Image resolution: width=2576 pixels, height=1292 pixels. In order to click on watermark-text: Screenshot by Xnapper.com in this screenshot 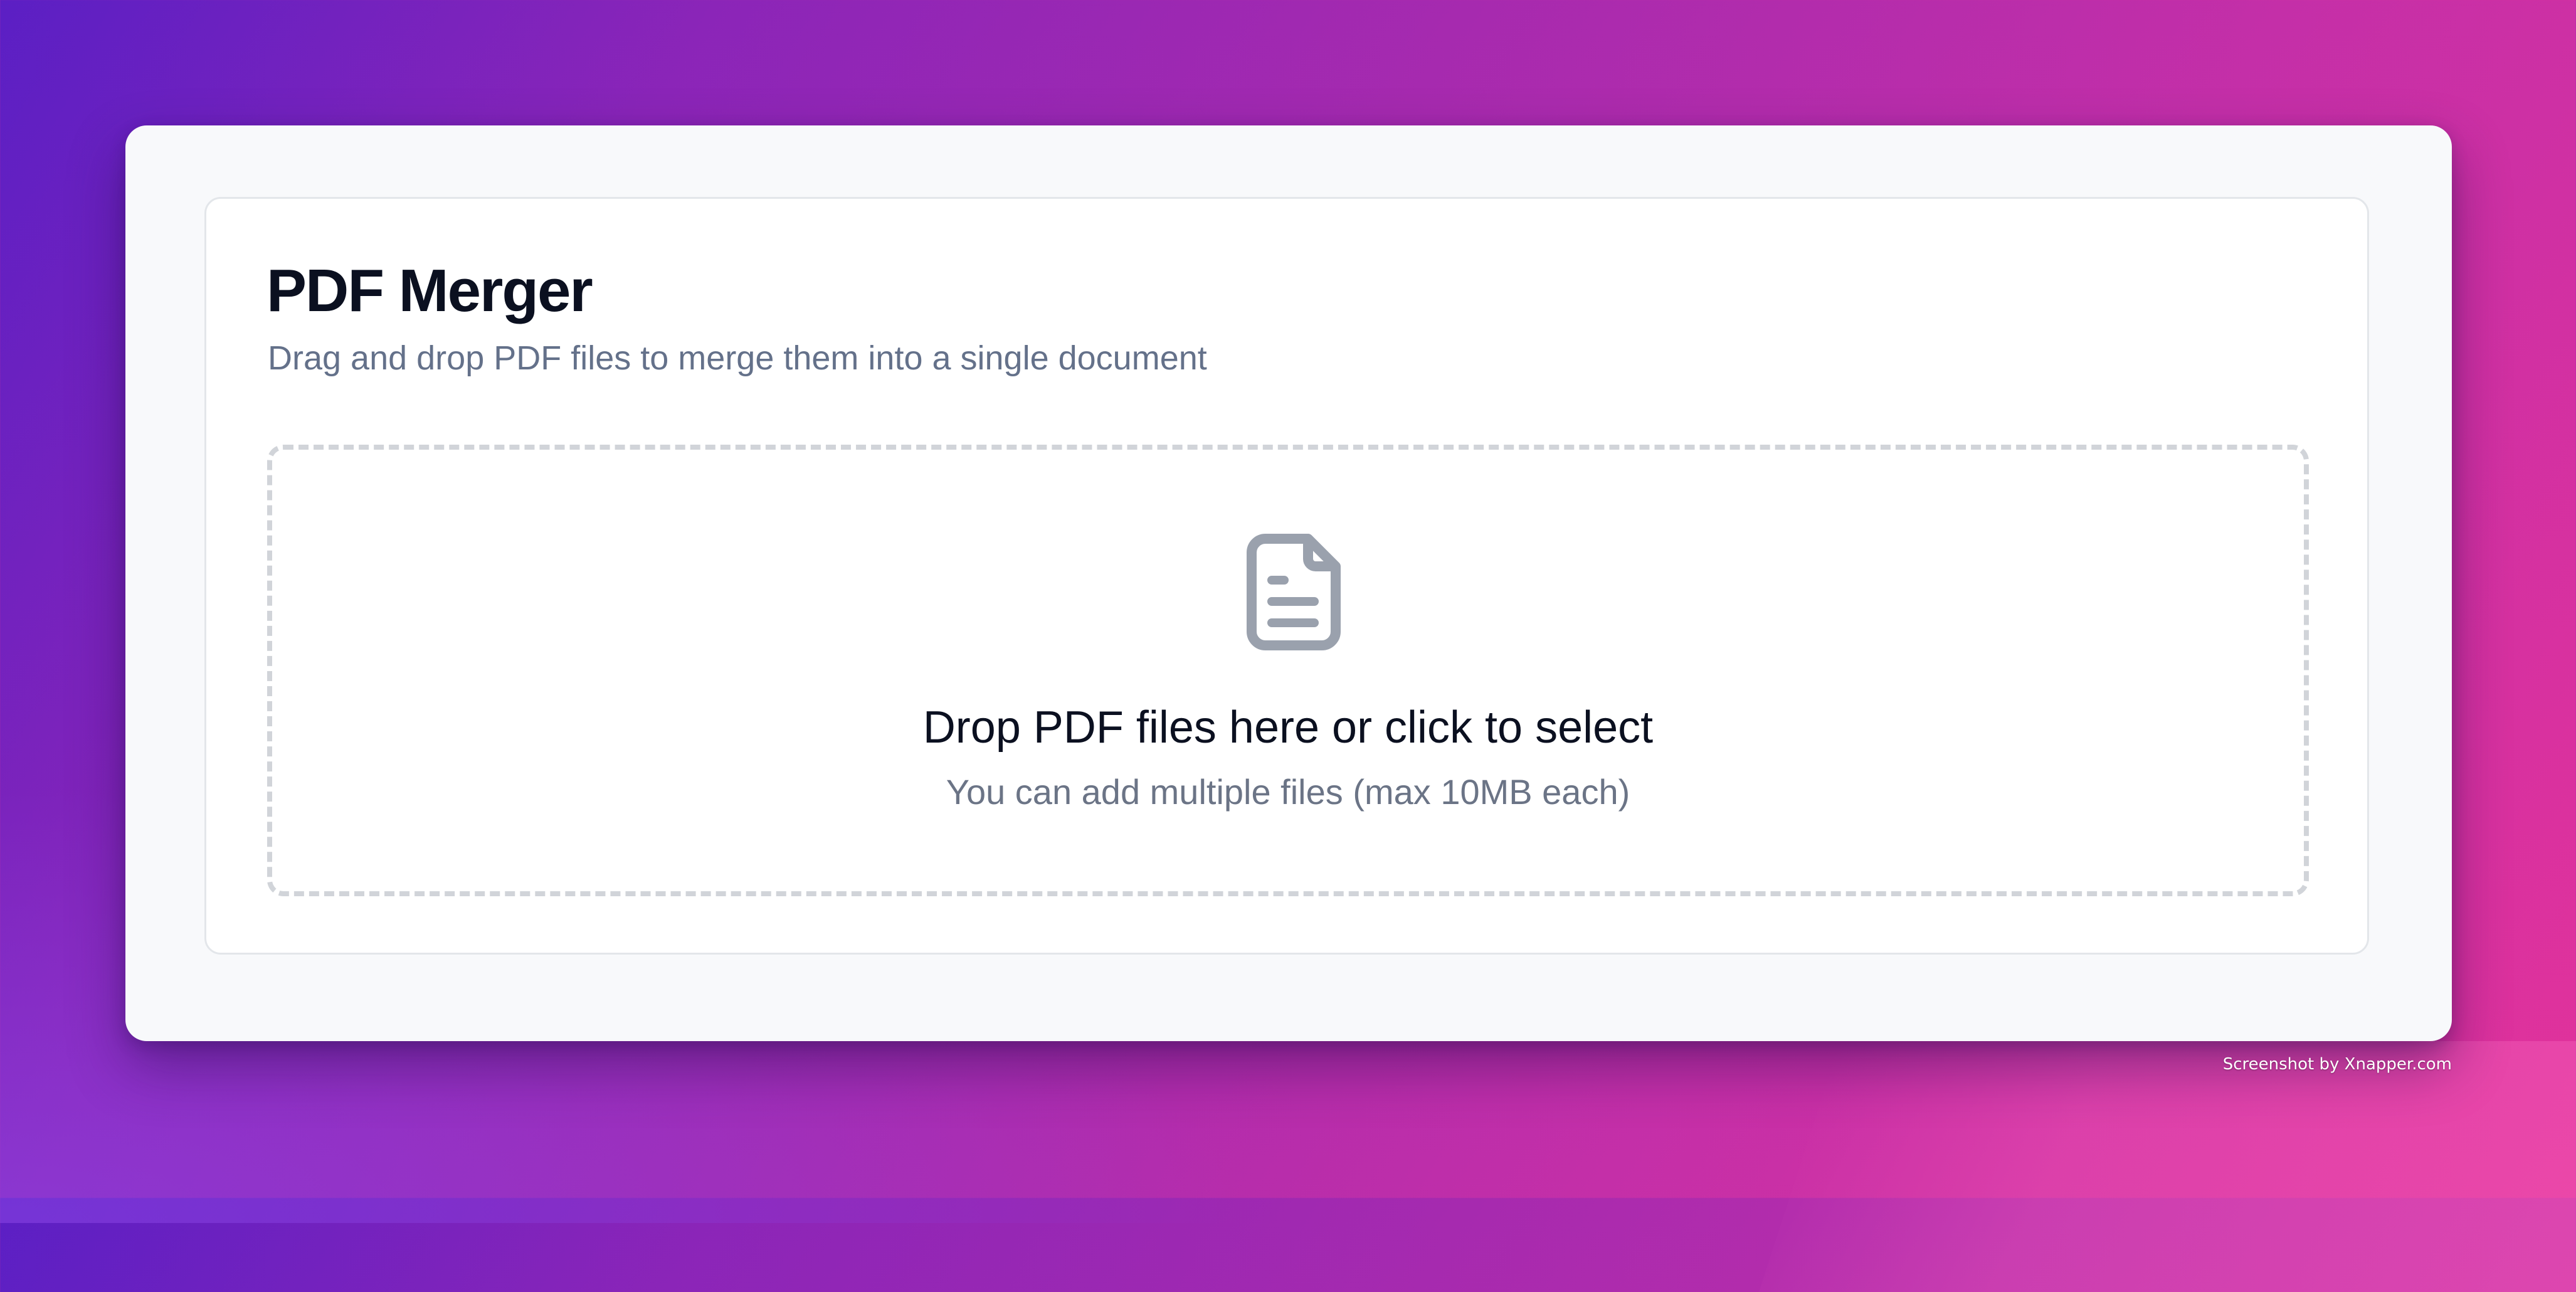, I will do `click(2337, 1064)`.